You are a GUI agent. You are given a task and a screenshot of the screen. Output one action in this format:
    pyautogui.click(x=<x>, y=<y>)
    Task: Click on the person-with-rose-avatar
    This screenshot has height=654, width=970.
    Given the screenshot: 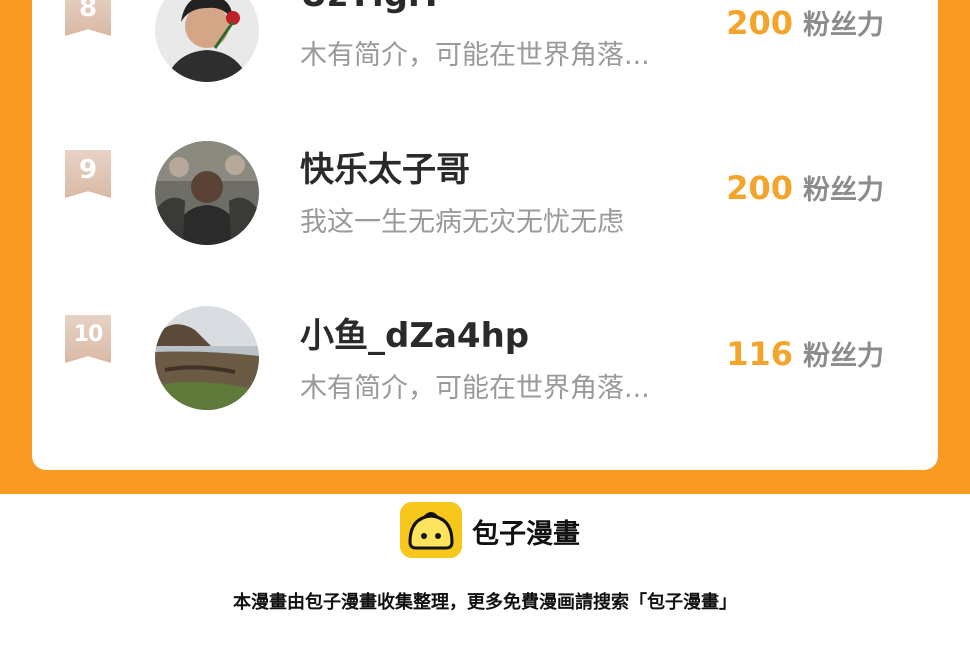 What is the action you would take?
    pyautogui.click(x=207, y=41)
    